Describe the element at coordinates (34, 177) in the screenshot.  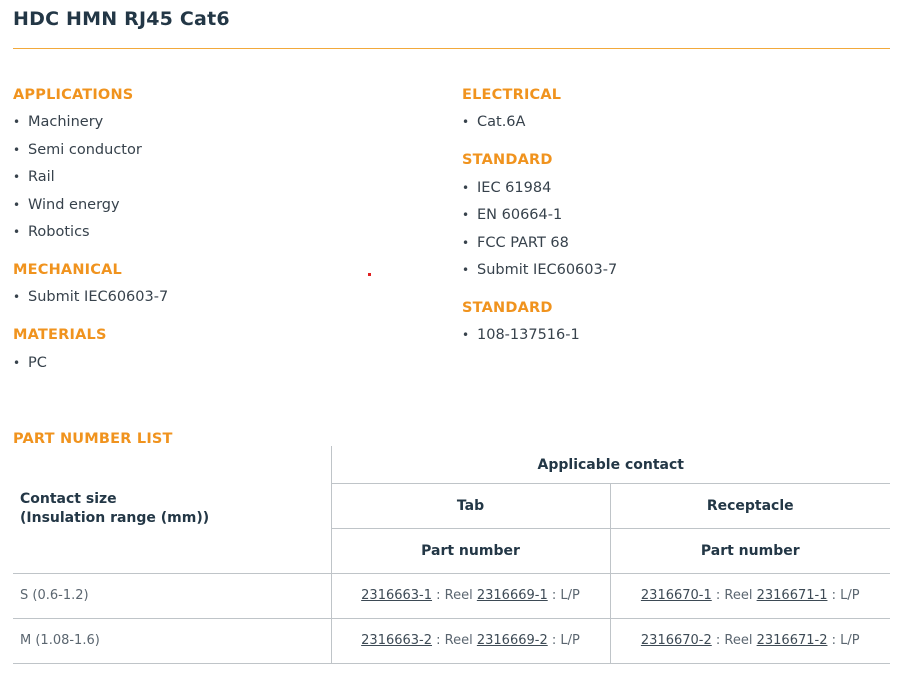
I see `list-item: • Rail` at that location.